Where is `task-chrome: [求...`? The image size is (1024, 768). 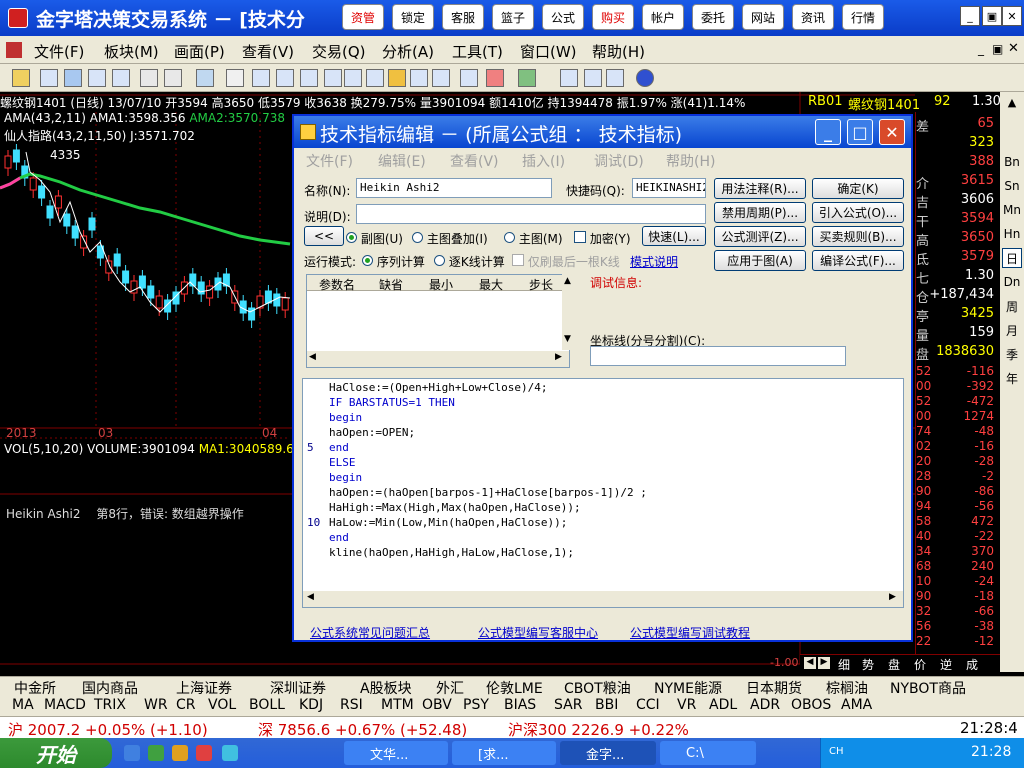
task-chrome: [求... is located at coordinates (504, 753).